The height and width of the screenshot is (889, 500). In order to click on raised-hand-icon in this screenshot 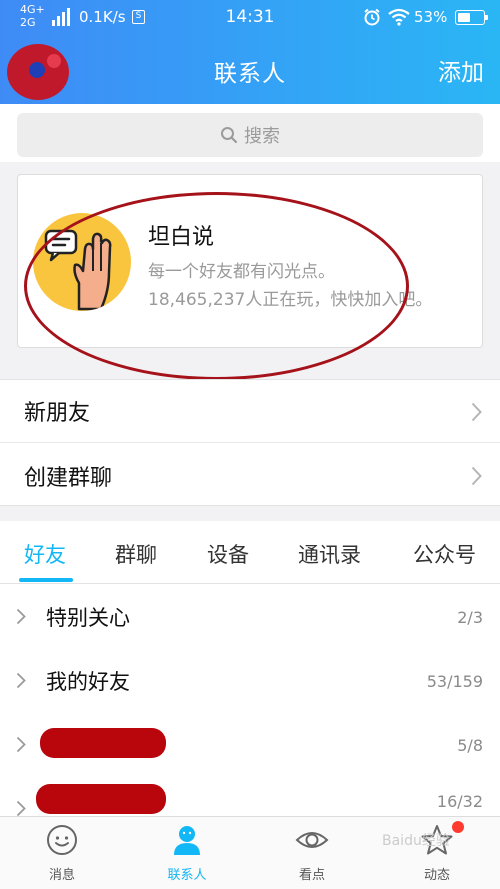, I will do `click(82, 262)`.